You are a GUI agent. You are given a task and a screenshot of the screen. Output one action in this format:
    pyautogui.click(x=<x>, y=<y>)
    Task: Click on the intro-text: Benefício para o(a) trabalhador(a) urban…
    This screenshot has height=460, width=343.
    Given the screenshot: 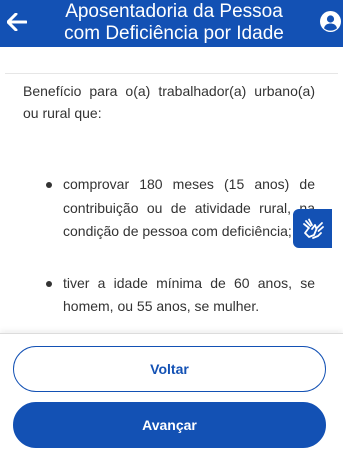 What is the action you would take?
    pyautogui.click(x=169, y=102)
    